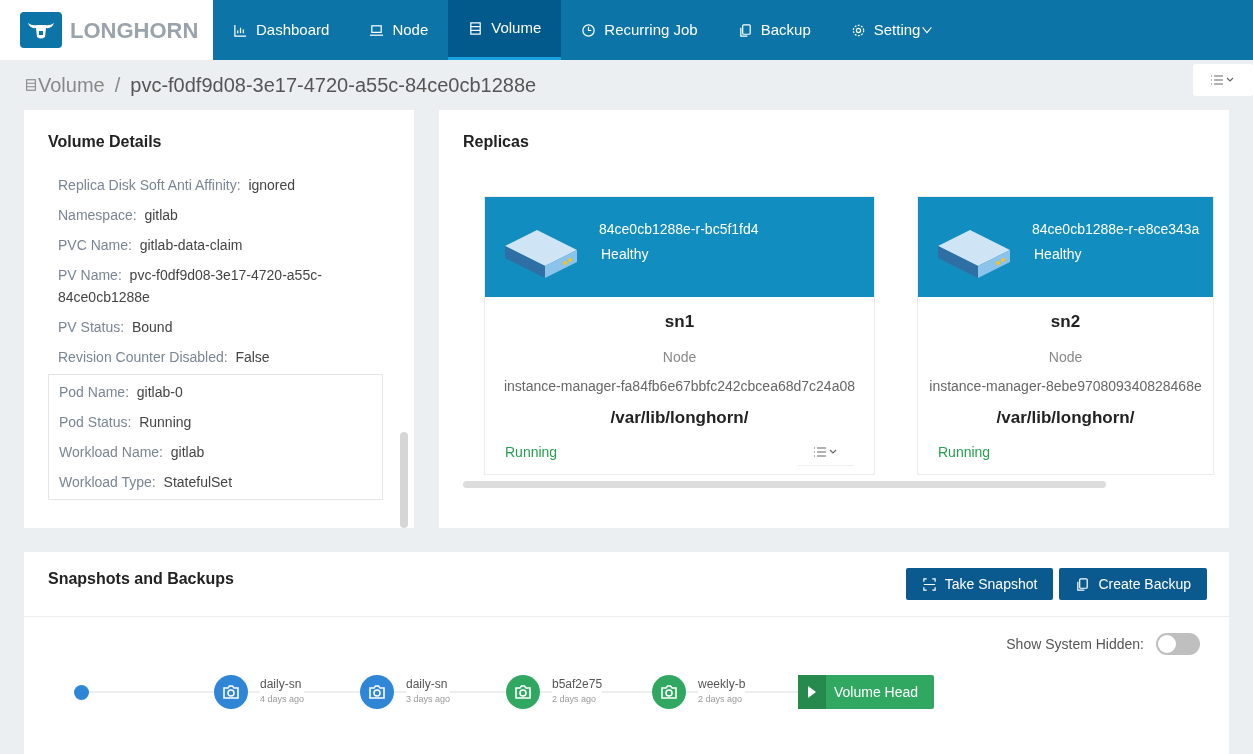 This screenshot has height=754, width=1253. I want to click on snapshot-age: 4 days ago, so click(282, 699).